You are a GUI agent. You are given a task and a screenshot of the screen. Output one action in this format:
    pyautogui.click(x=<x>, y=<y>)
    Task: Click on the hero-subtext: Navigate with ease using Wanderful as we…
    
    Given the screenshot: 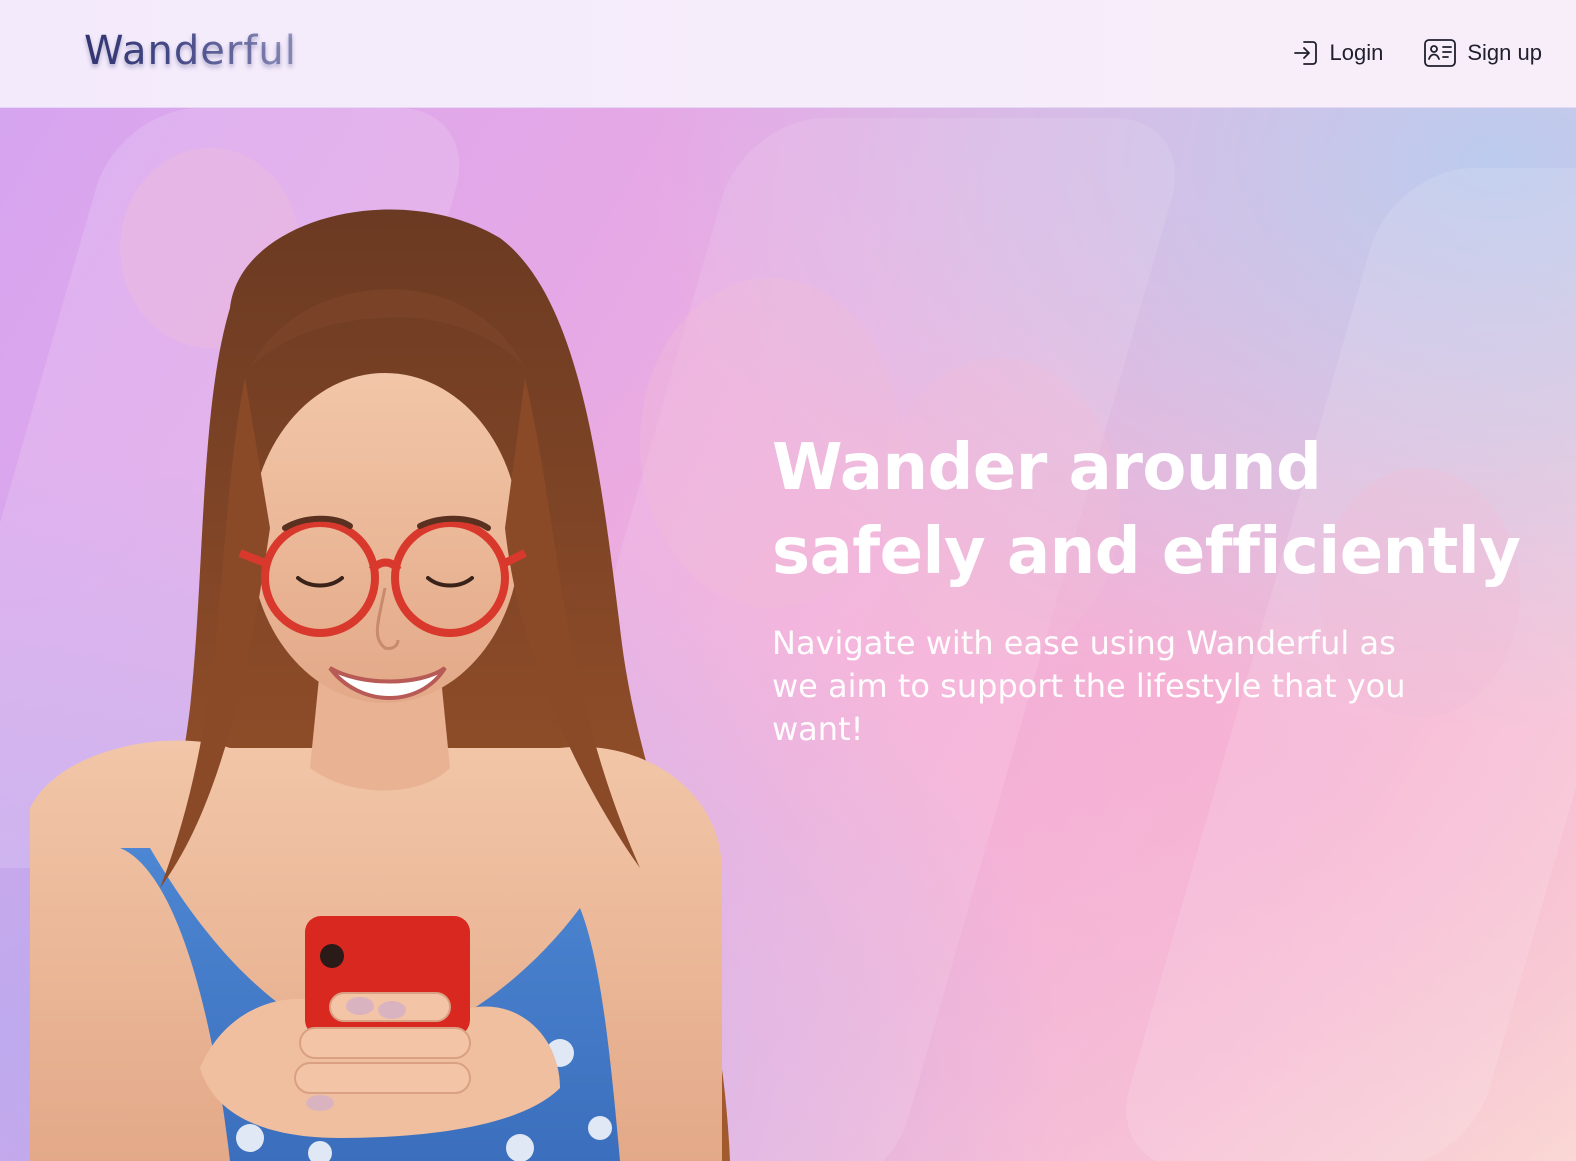 What is the action you would take?
    pyautogui.click(x=1089, y=686)
    